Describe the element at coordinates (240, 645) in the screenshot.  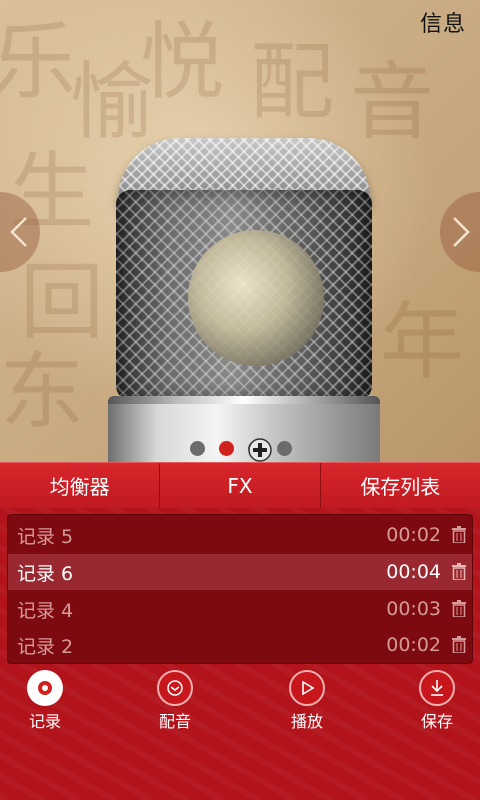
I see `recording-row: 记录 2 00:02` at that location.